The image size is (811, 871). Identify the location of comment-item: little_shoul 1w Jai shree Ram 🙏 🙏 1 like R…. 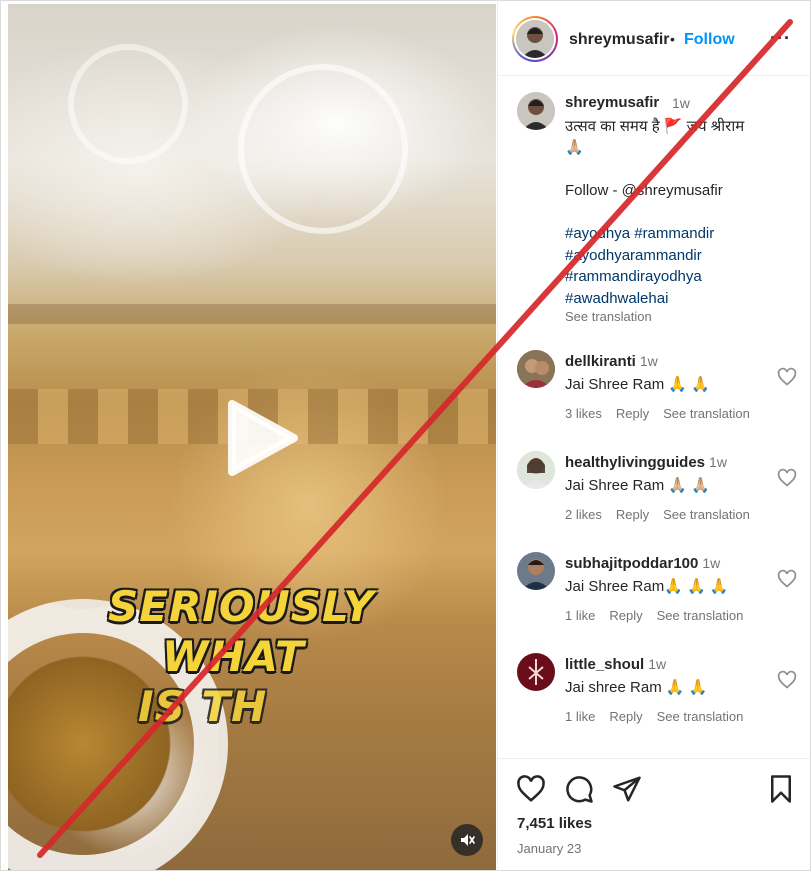
(654, 699).